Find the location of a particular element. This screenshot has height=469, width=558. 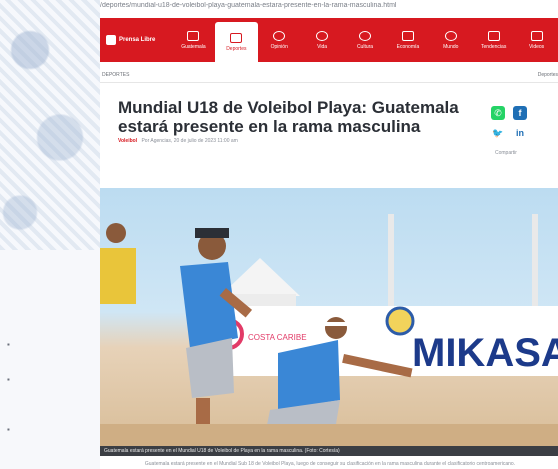

byline-tag: Voleibol is located at coordinates (127, 141).